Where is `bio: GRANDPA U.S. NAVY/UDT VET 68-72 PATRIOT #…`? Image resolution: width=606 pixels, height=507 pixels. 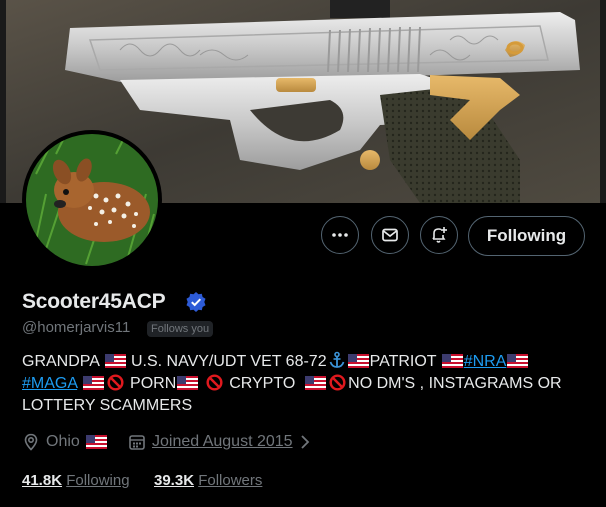
bio: GRANDPA U.S. NAVY/UDT VET 68-72 PATRIOT #… is located at coordinates (304, 384).